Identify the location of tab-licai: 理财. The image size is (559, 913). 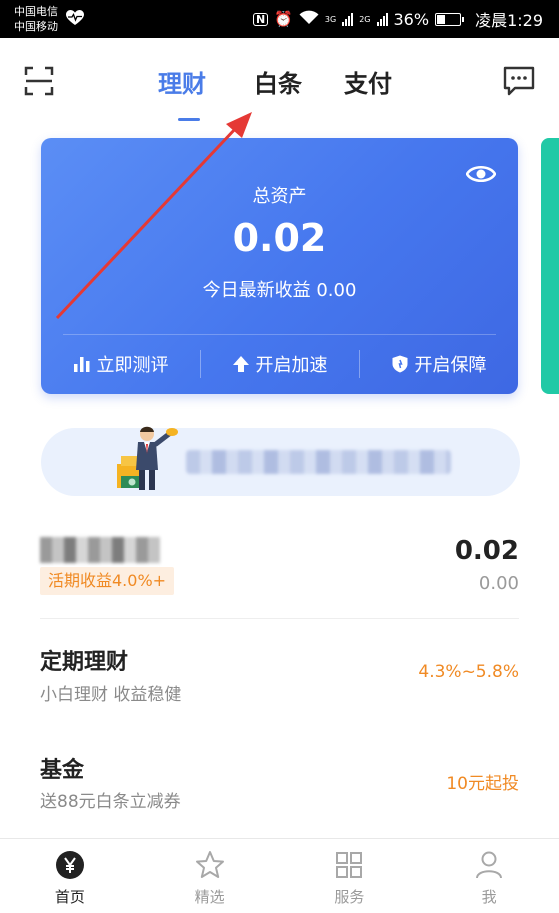
(182, 81).